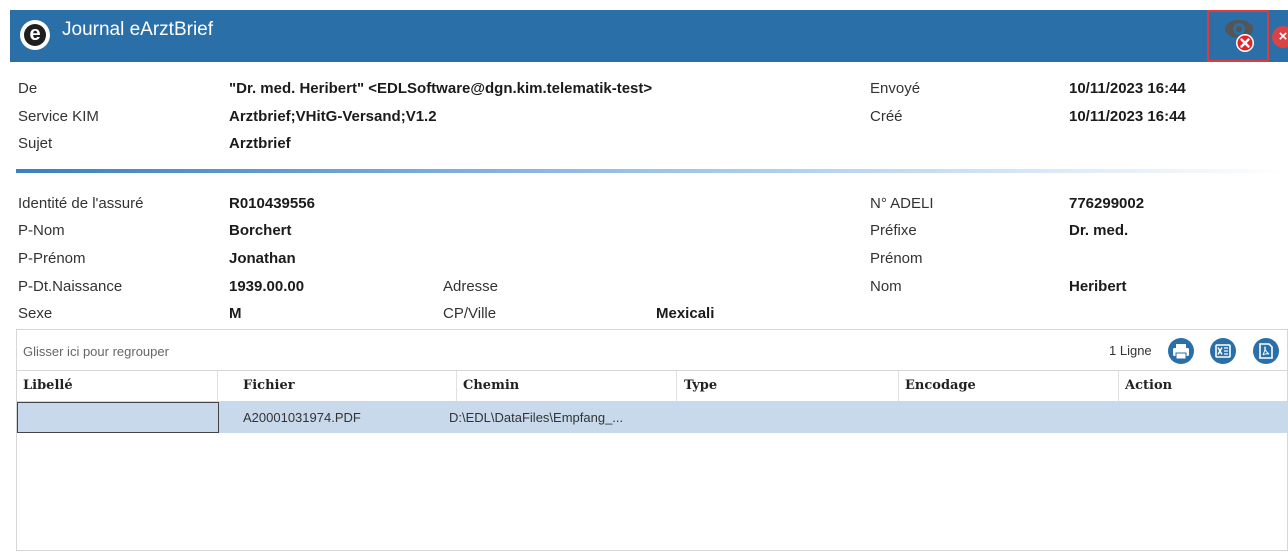 The image size is (1288, 557). What do you see at coordinates (902, 203) in the screenshot?
I see `adeli-label: N° ADELI` at bounding box center [902, 203].